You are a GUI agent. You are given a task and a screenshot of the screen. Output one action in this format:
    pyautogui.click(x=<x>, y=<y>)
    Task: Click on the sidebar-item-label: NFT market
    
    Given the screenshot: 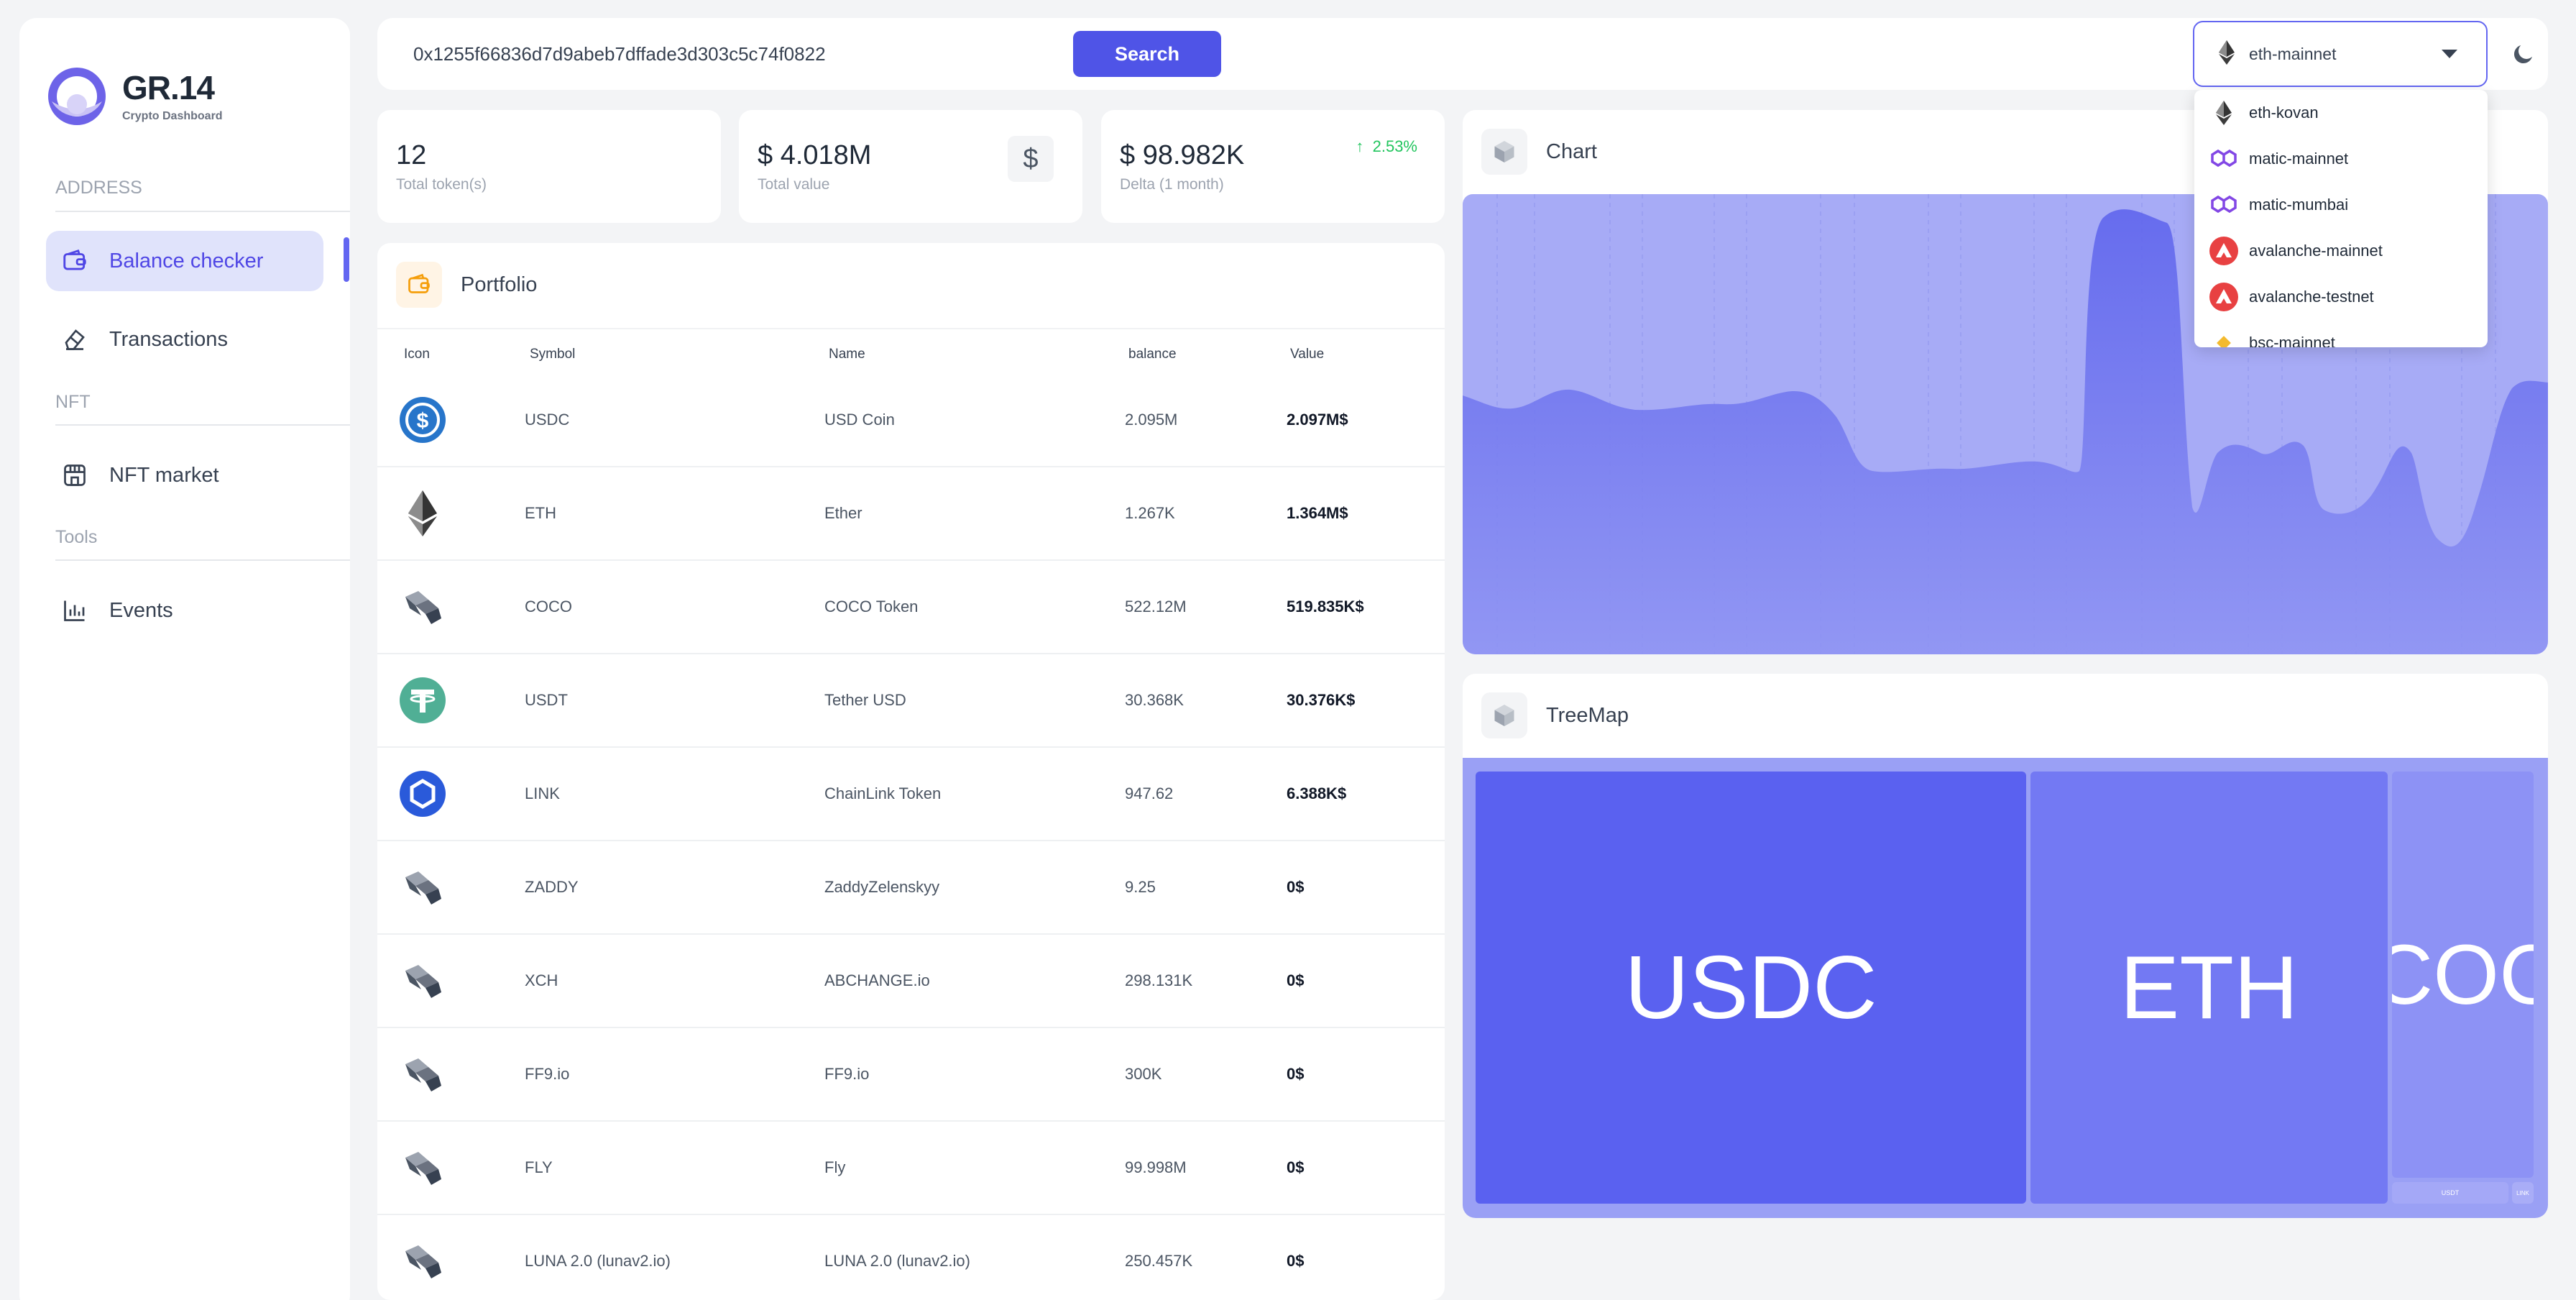 What is the action you would take?
    pyautogui.click(x=164, y=475)
    